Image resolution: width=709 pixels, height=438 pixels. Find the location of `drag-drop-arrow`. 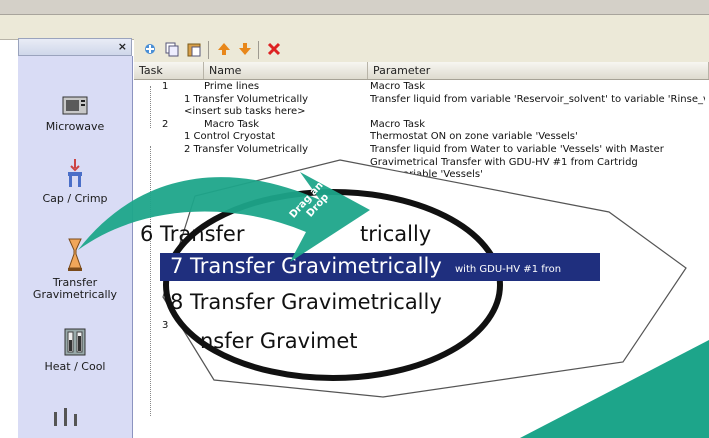

drag-drop-arrow is located at coordinates (224, 217).